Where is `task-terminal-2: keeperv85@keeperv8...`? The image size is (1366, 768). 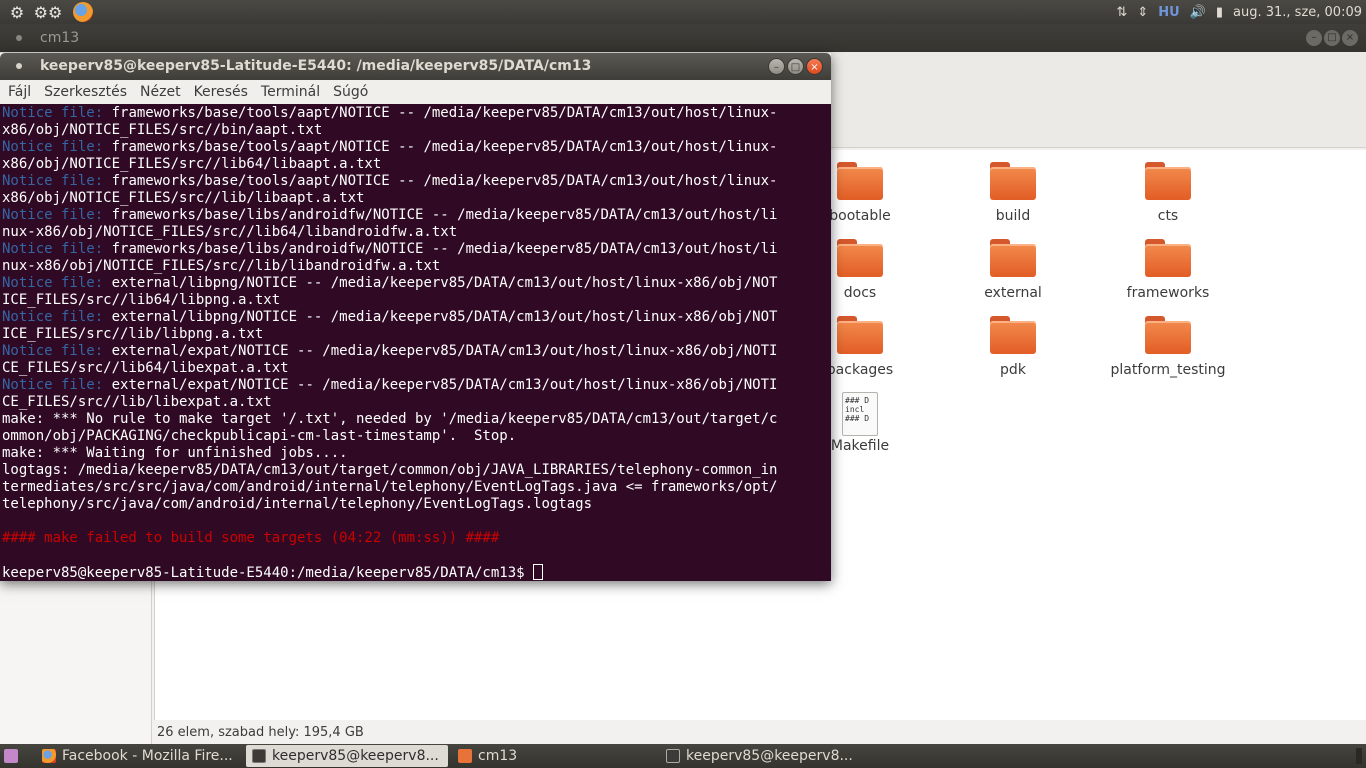 task-terminal-2: keeperv85@keeperv8... is located at coordinates (761, 756).